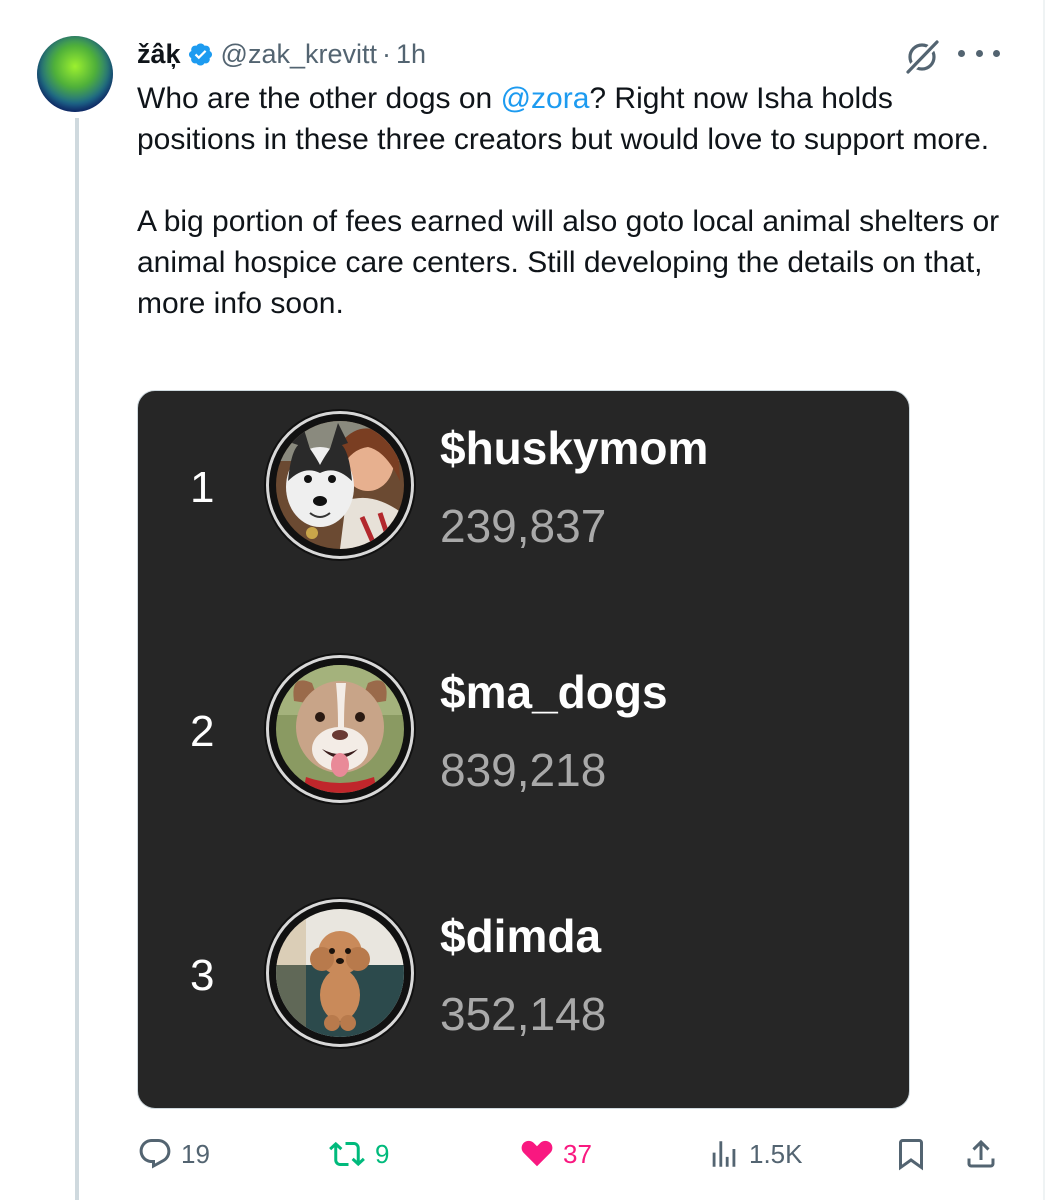 This screenshot has height=1200, width=1063. What do you see at coordinates (523, 1014) in the screenshot?
I see `creator-holdings: 352,148` at bounding box center [523, 1014].